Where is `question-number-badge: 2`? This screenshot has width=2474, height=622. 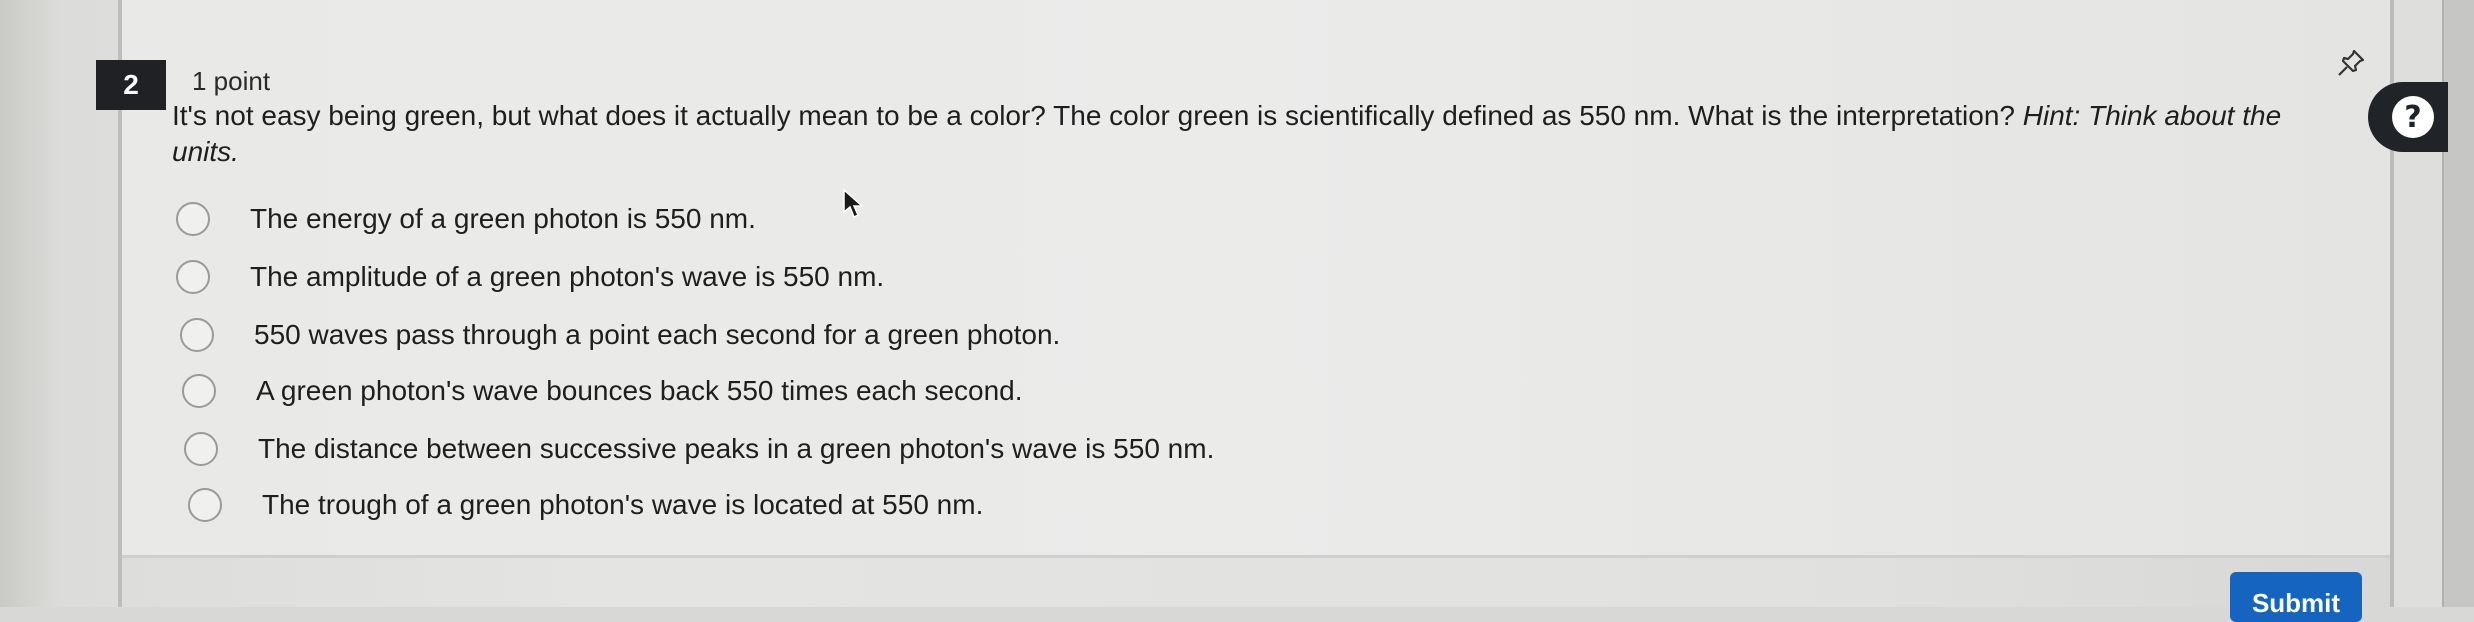
question-number-badge: 2 is located at coordinates (131, 85).